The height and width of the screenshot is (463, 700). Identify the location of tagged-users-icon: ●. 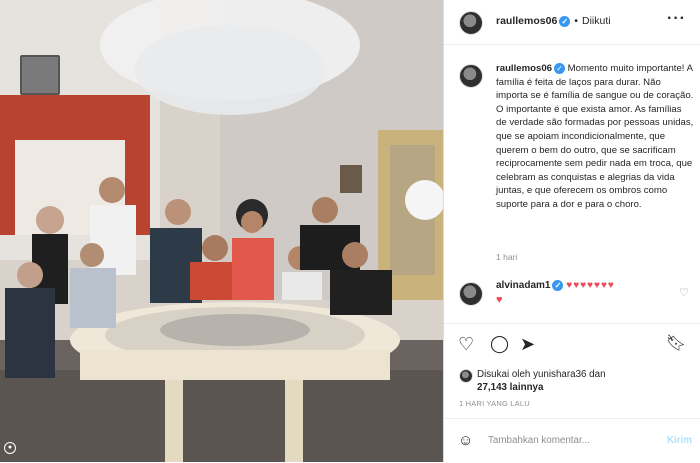
(10, 448).